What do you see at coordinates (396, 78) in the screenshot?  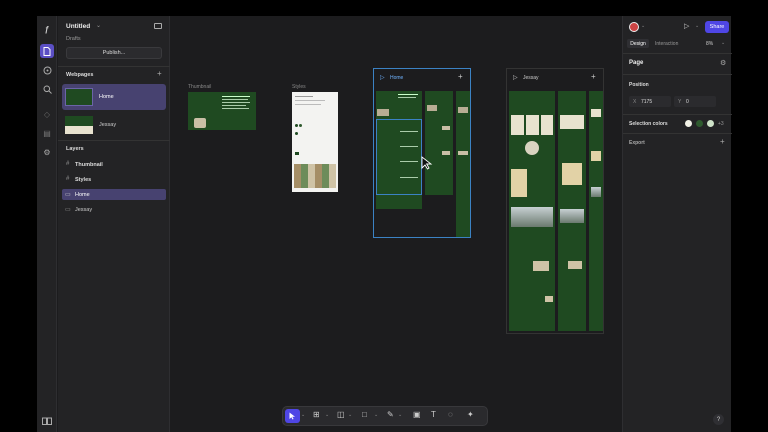 I see `frame-label-home: Home` at bounding box center [396, 78].